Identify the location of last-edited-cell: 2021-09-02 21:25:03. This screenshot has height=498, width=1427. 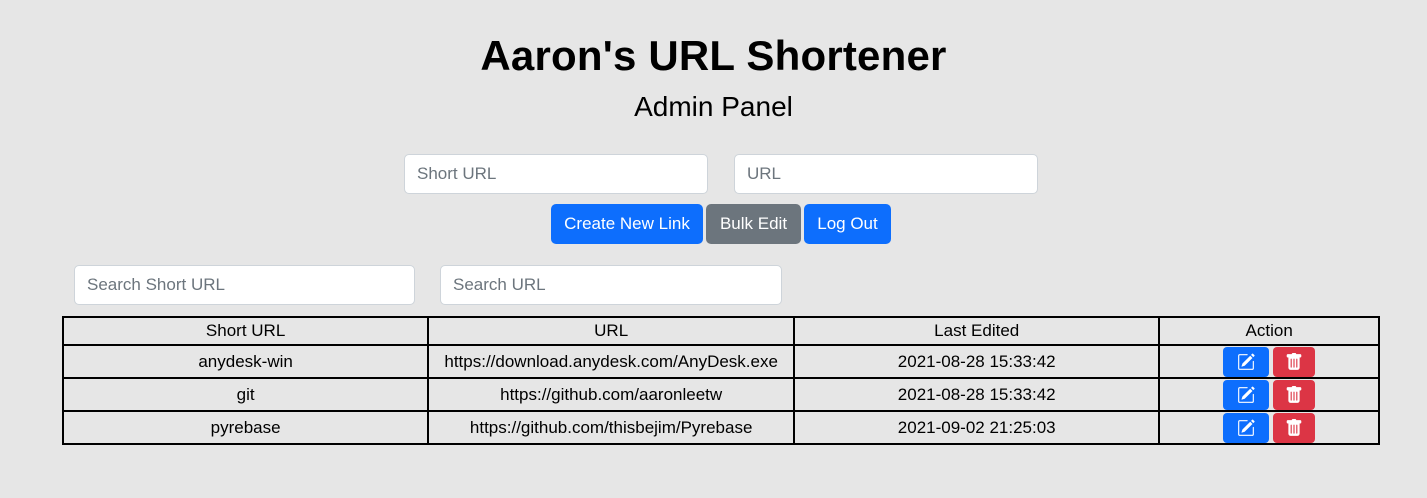
(977, 427).